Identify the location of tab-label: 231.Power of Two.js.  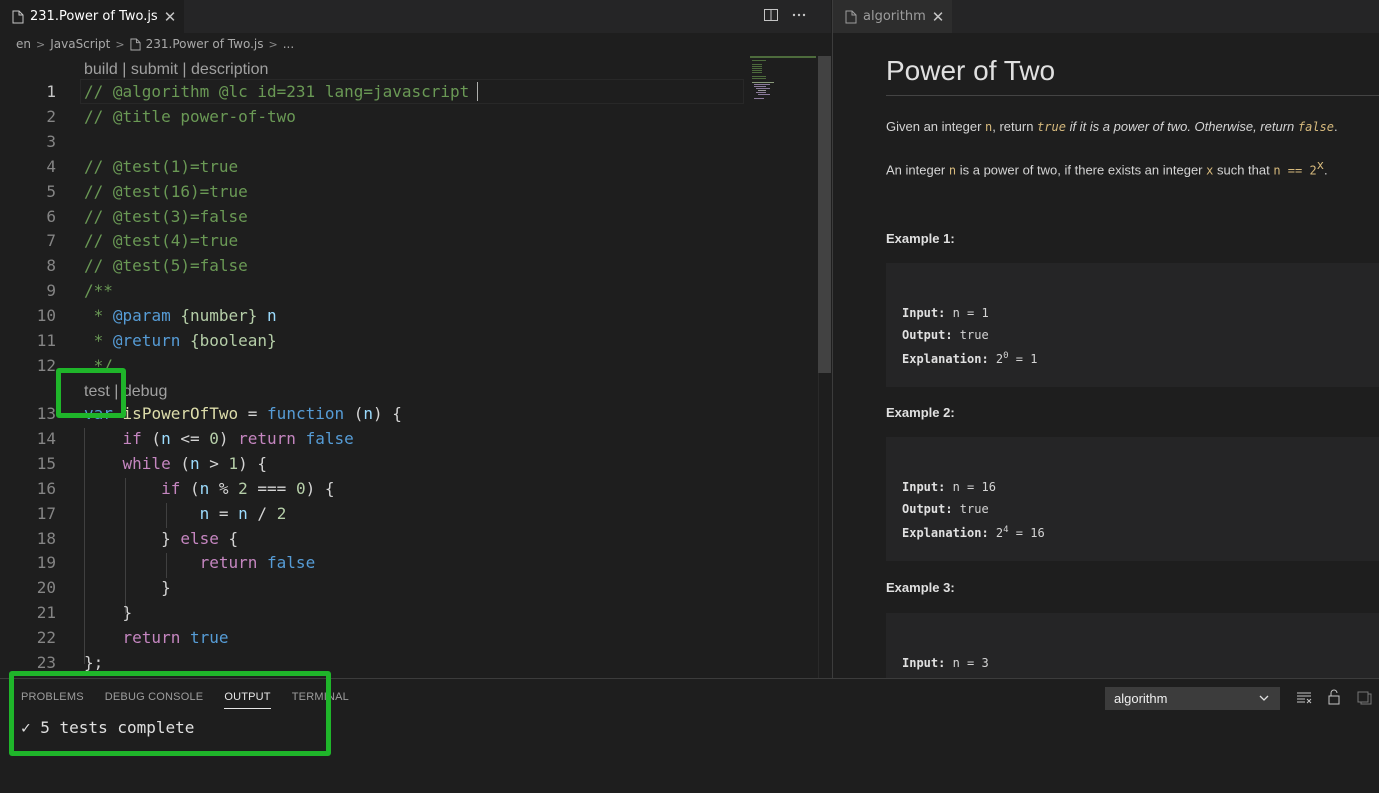
(94, 16).